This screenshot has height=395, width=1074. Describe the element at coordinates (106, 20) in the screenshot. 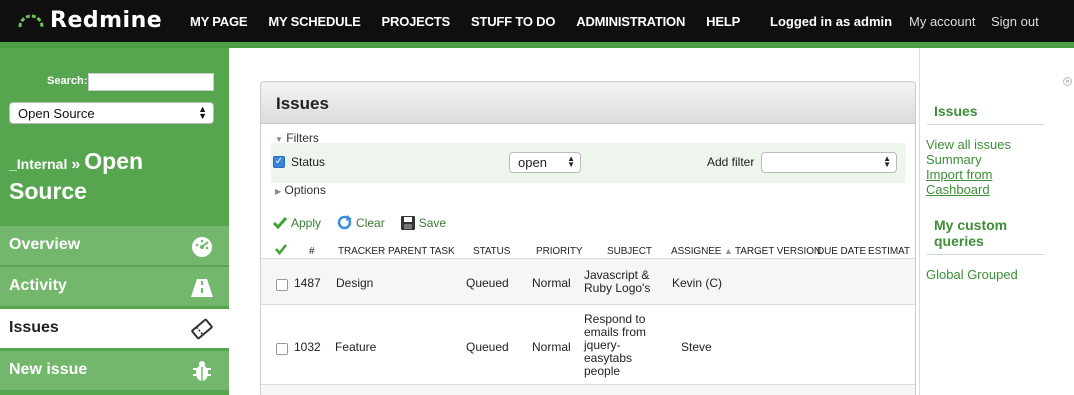

I see `logo-text: Redmine` at that location.